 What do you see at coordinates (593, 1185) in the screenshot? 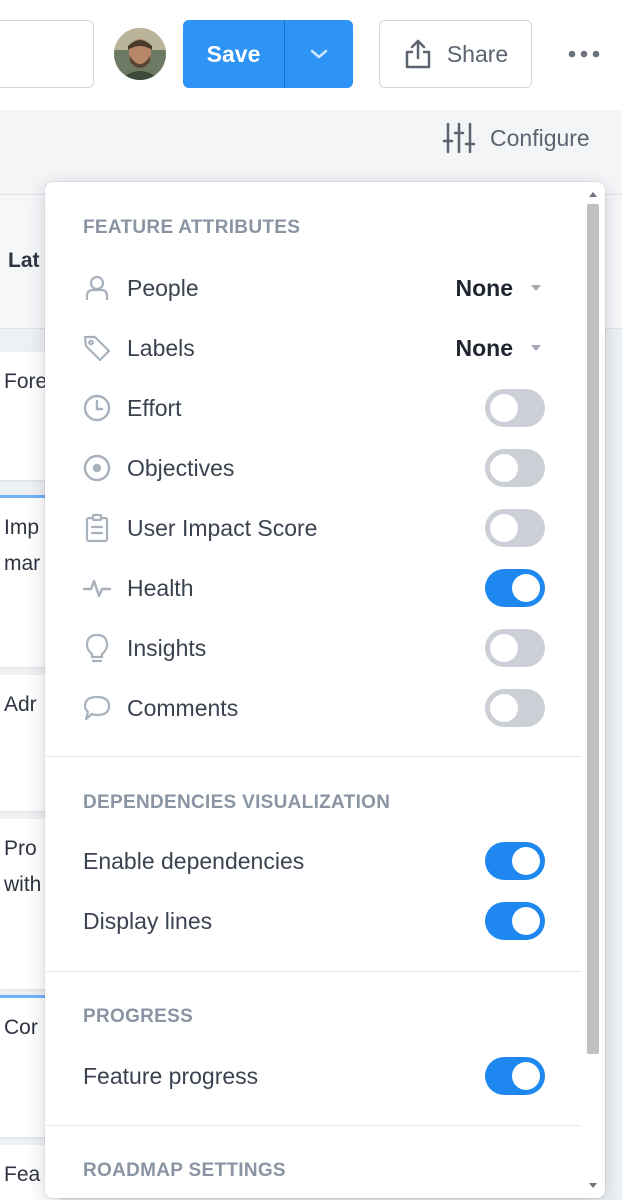
I see `scroll-down-arrow-icon` at bounding box center [593, 1185].